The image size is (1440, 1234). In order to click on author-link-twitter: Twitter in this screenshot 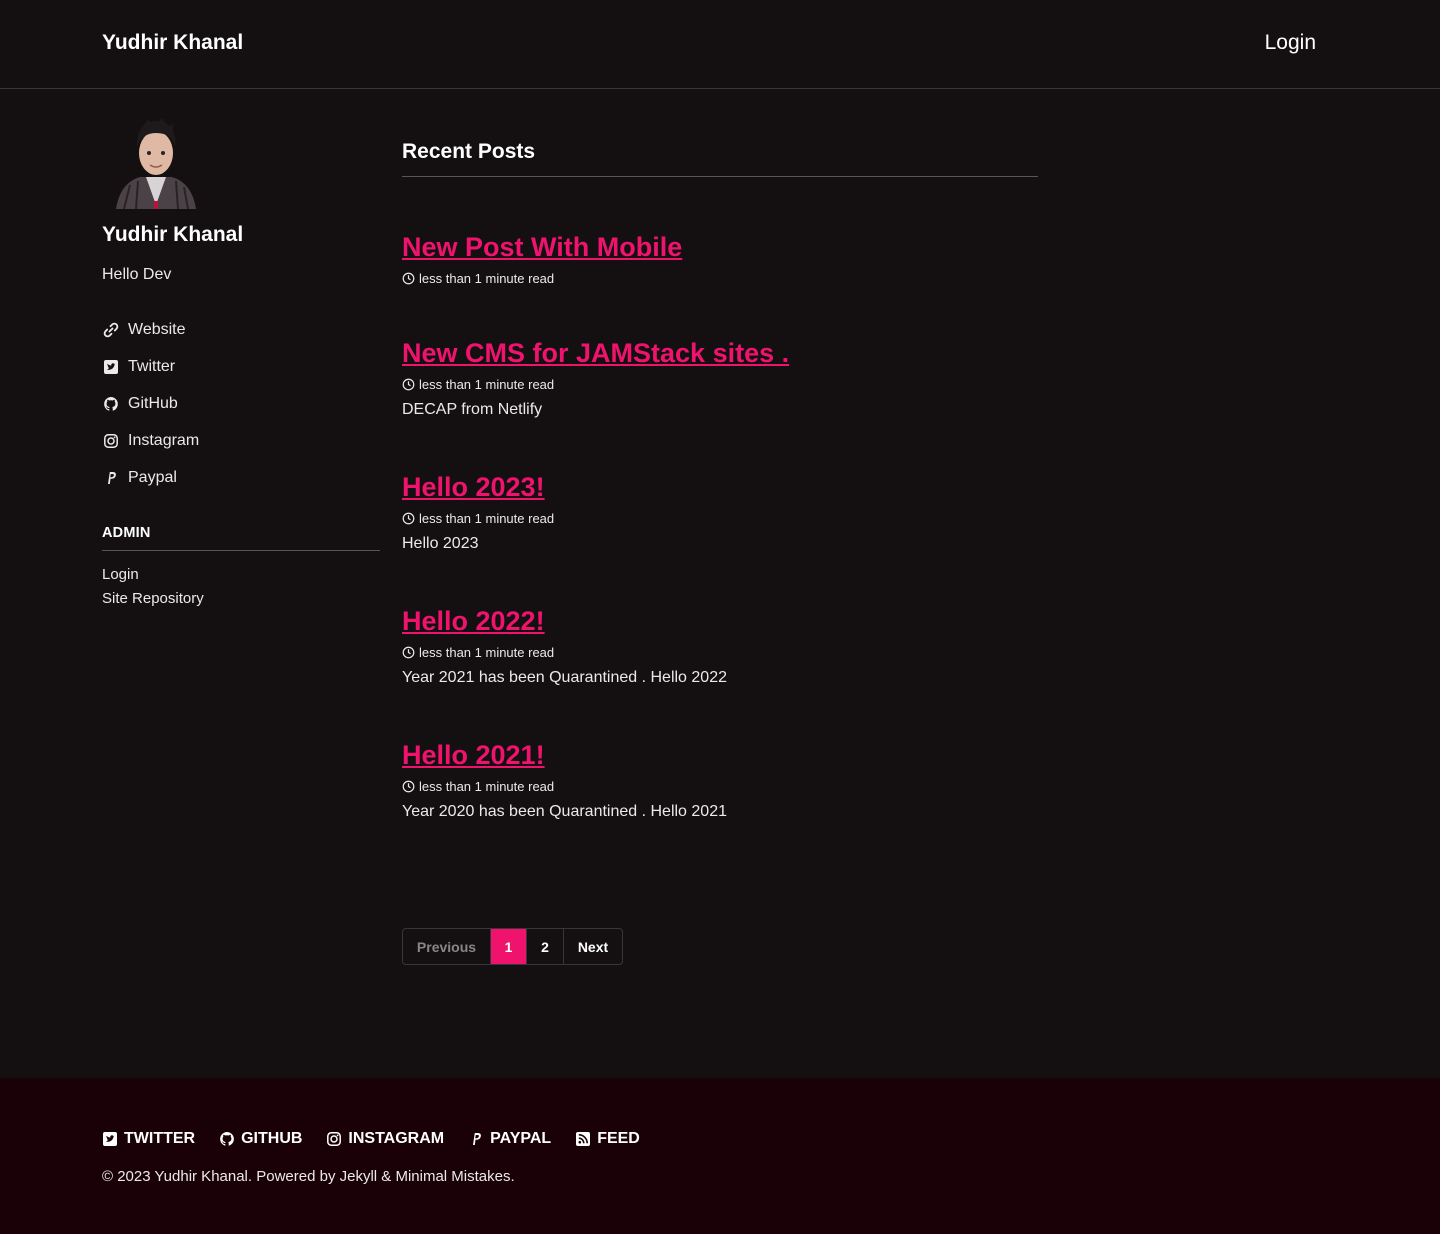, I will do `click(241, 366)`.